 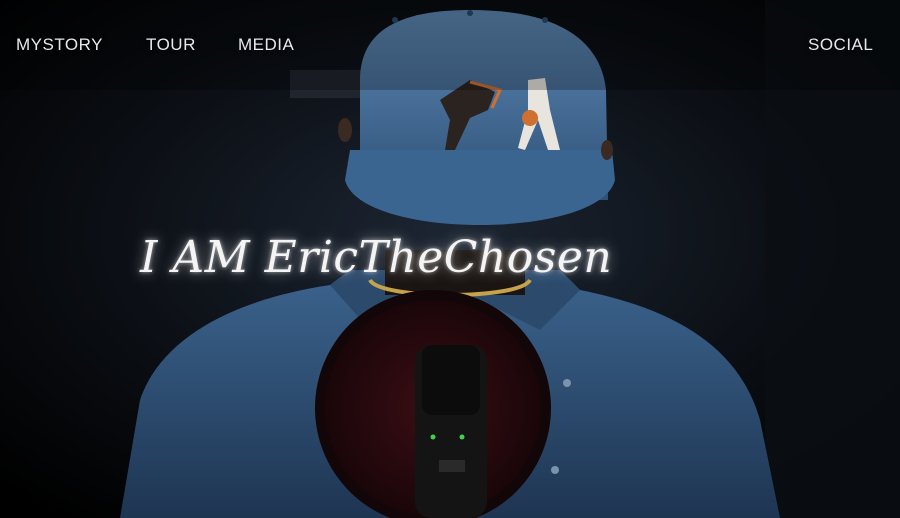 What do you see at coordinates (376, 257) in the screenshot?
I see `hero-title: I AM EricTheChosen` at bounding box center [376, 257].